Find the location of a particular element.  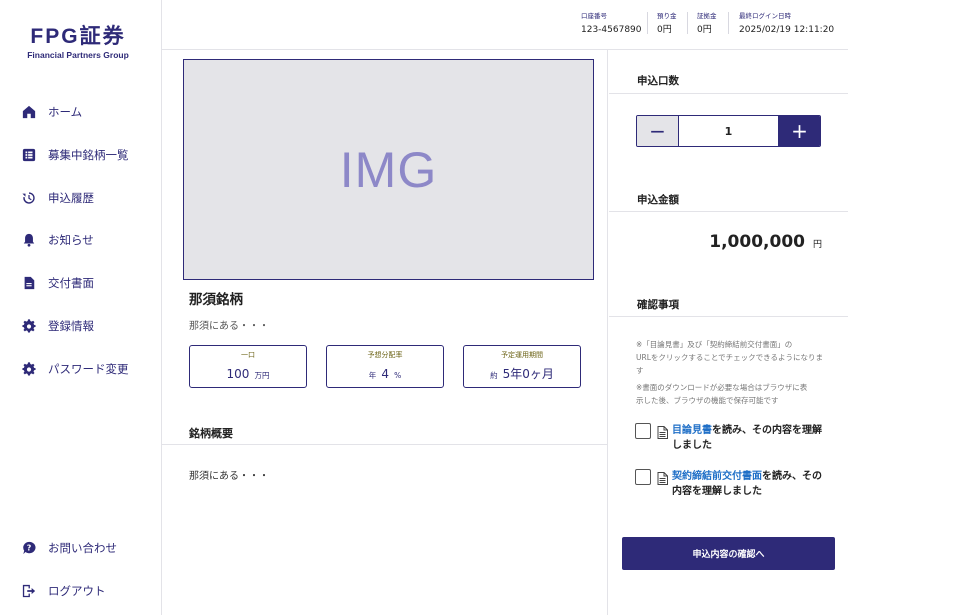

deposit-value: 0円 is located at coordinates (664, 30).